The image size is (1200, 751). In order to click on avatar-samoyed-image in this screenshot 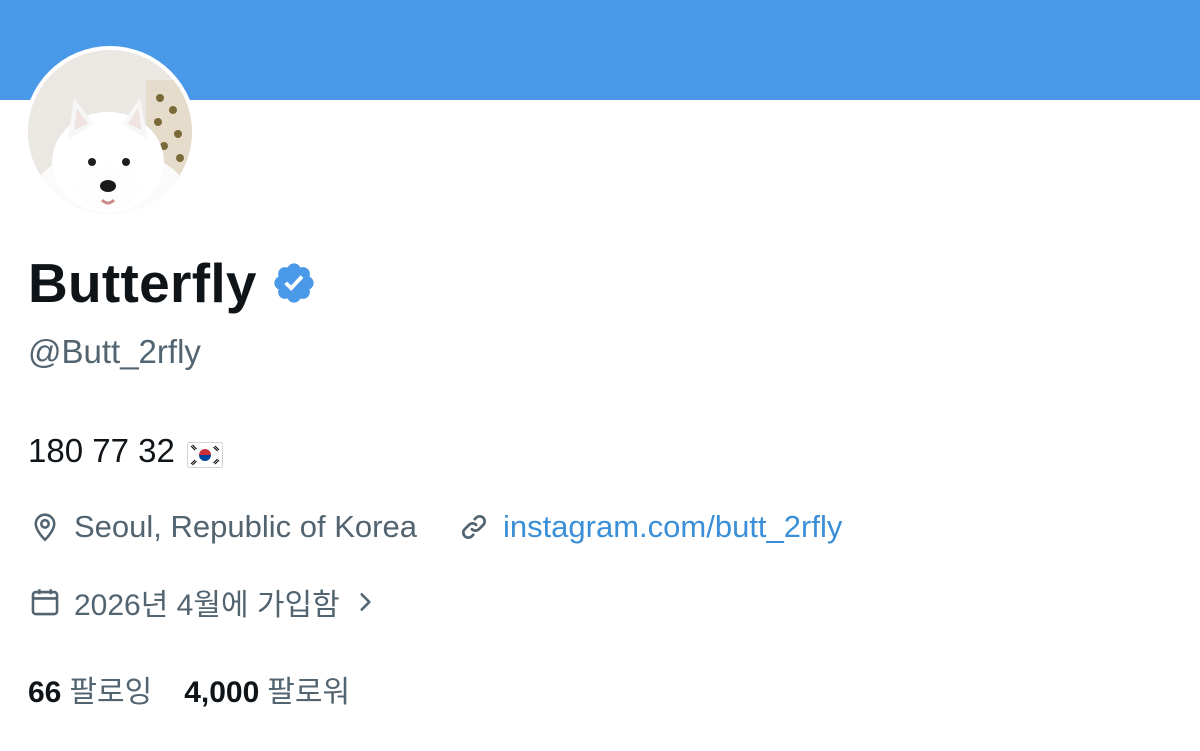, I will do `click(110, 132)`.